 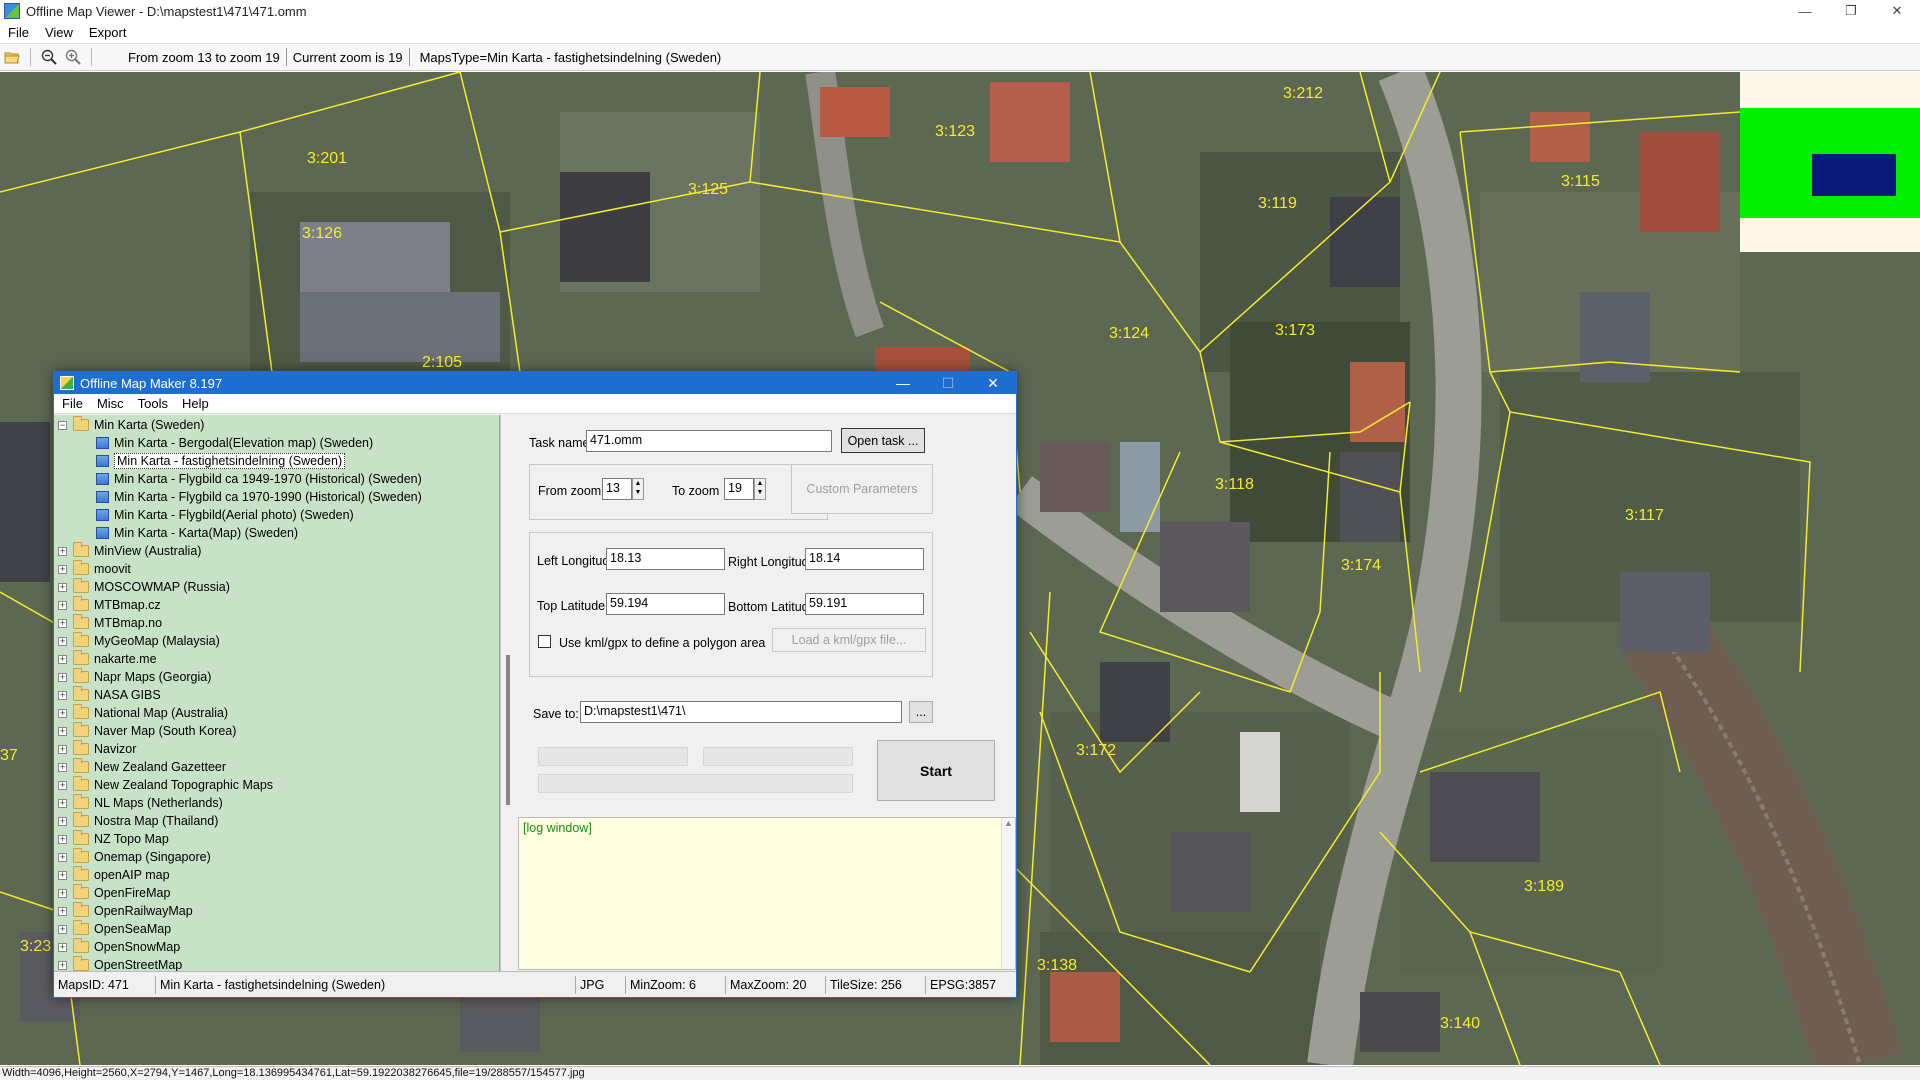 What do you see at coordinates (276, 641) in the screenshot?
I see `tree-folder: + MyGeoMap (Malaysia)` at bounding box center [276, 641].